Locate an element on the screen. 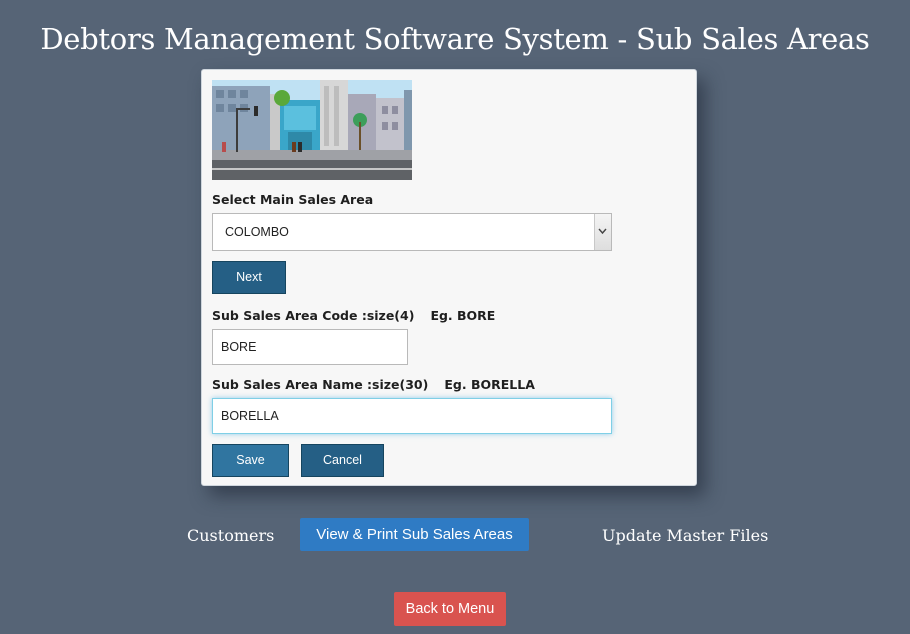 The height and width of the screenshot is (634, 910). view-print-button: View & Print Sub Sales Areas is located at coordinates (414, 534).